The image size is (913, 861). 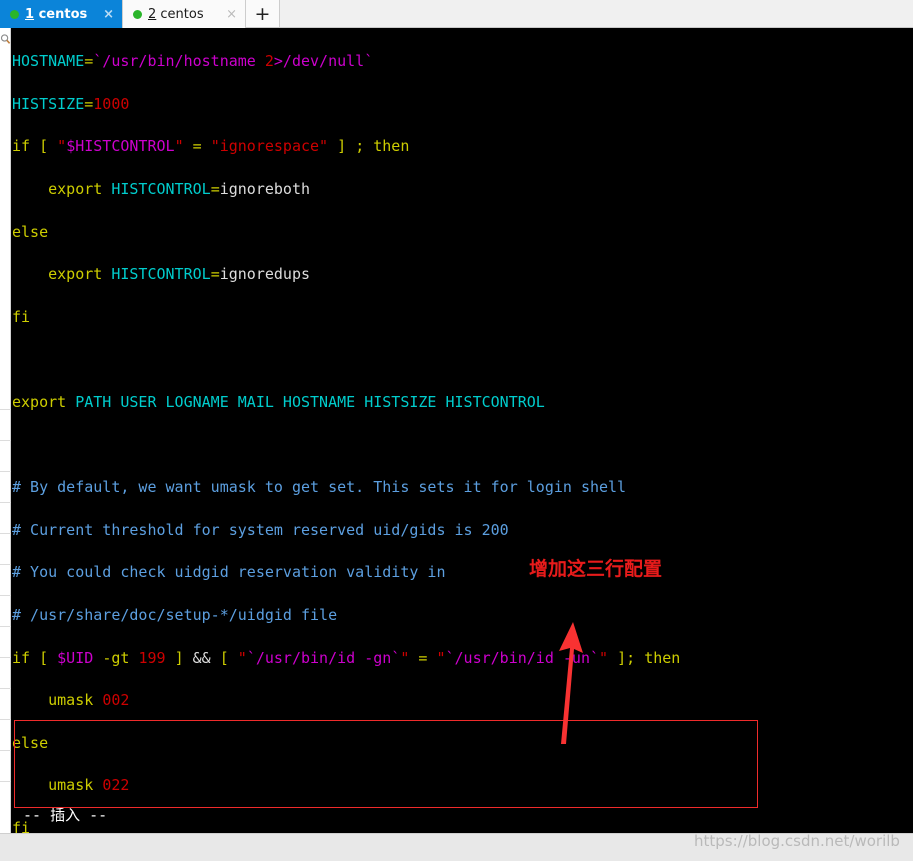 What do you see at coordinates (175, 615) in the screenshot?
I see `code-line: # /usr/share/doc/setup-*/uidgid file` at bounding box center [175, 615].